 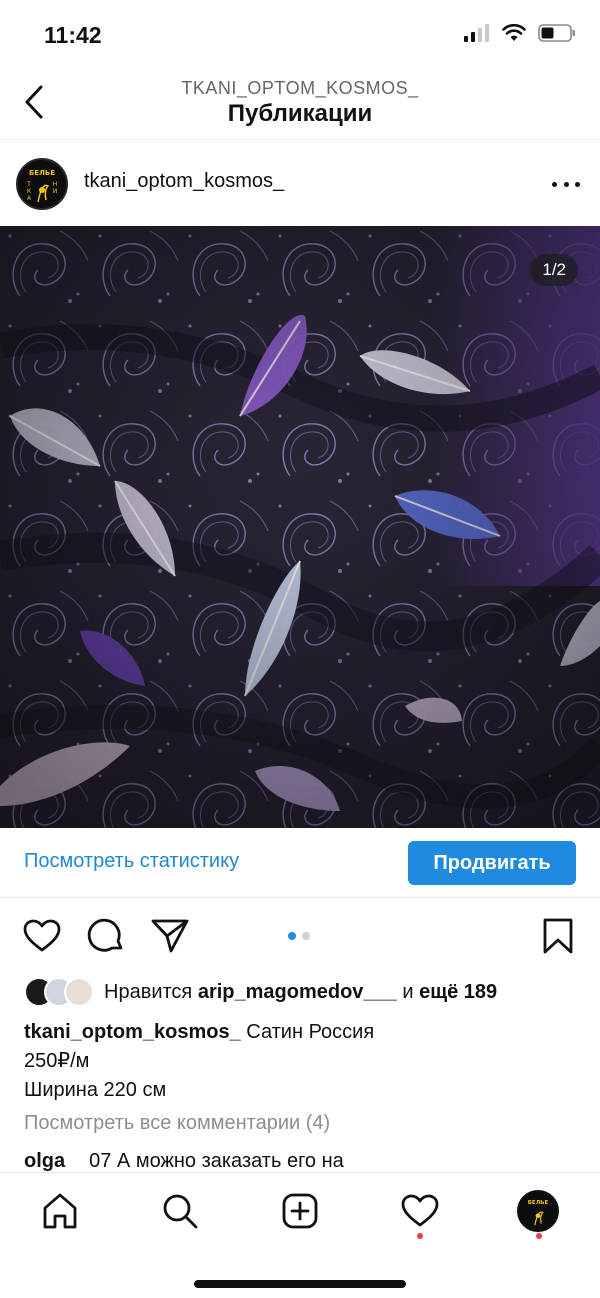 What do you see at coordinates (300, 1284) in the screenshot?
I see `home-indicator` at bounding box center [300, 1284].